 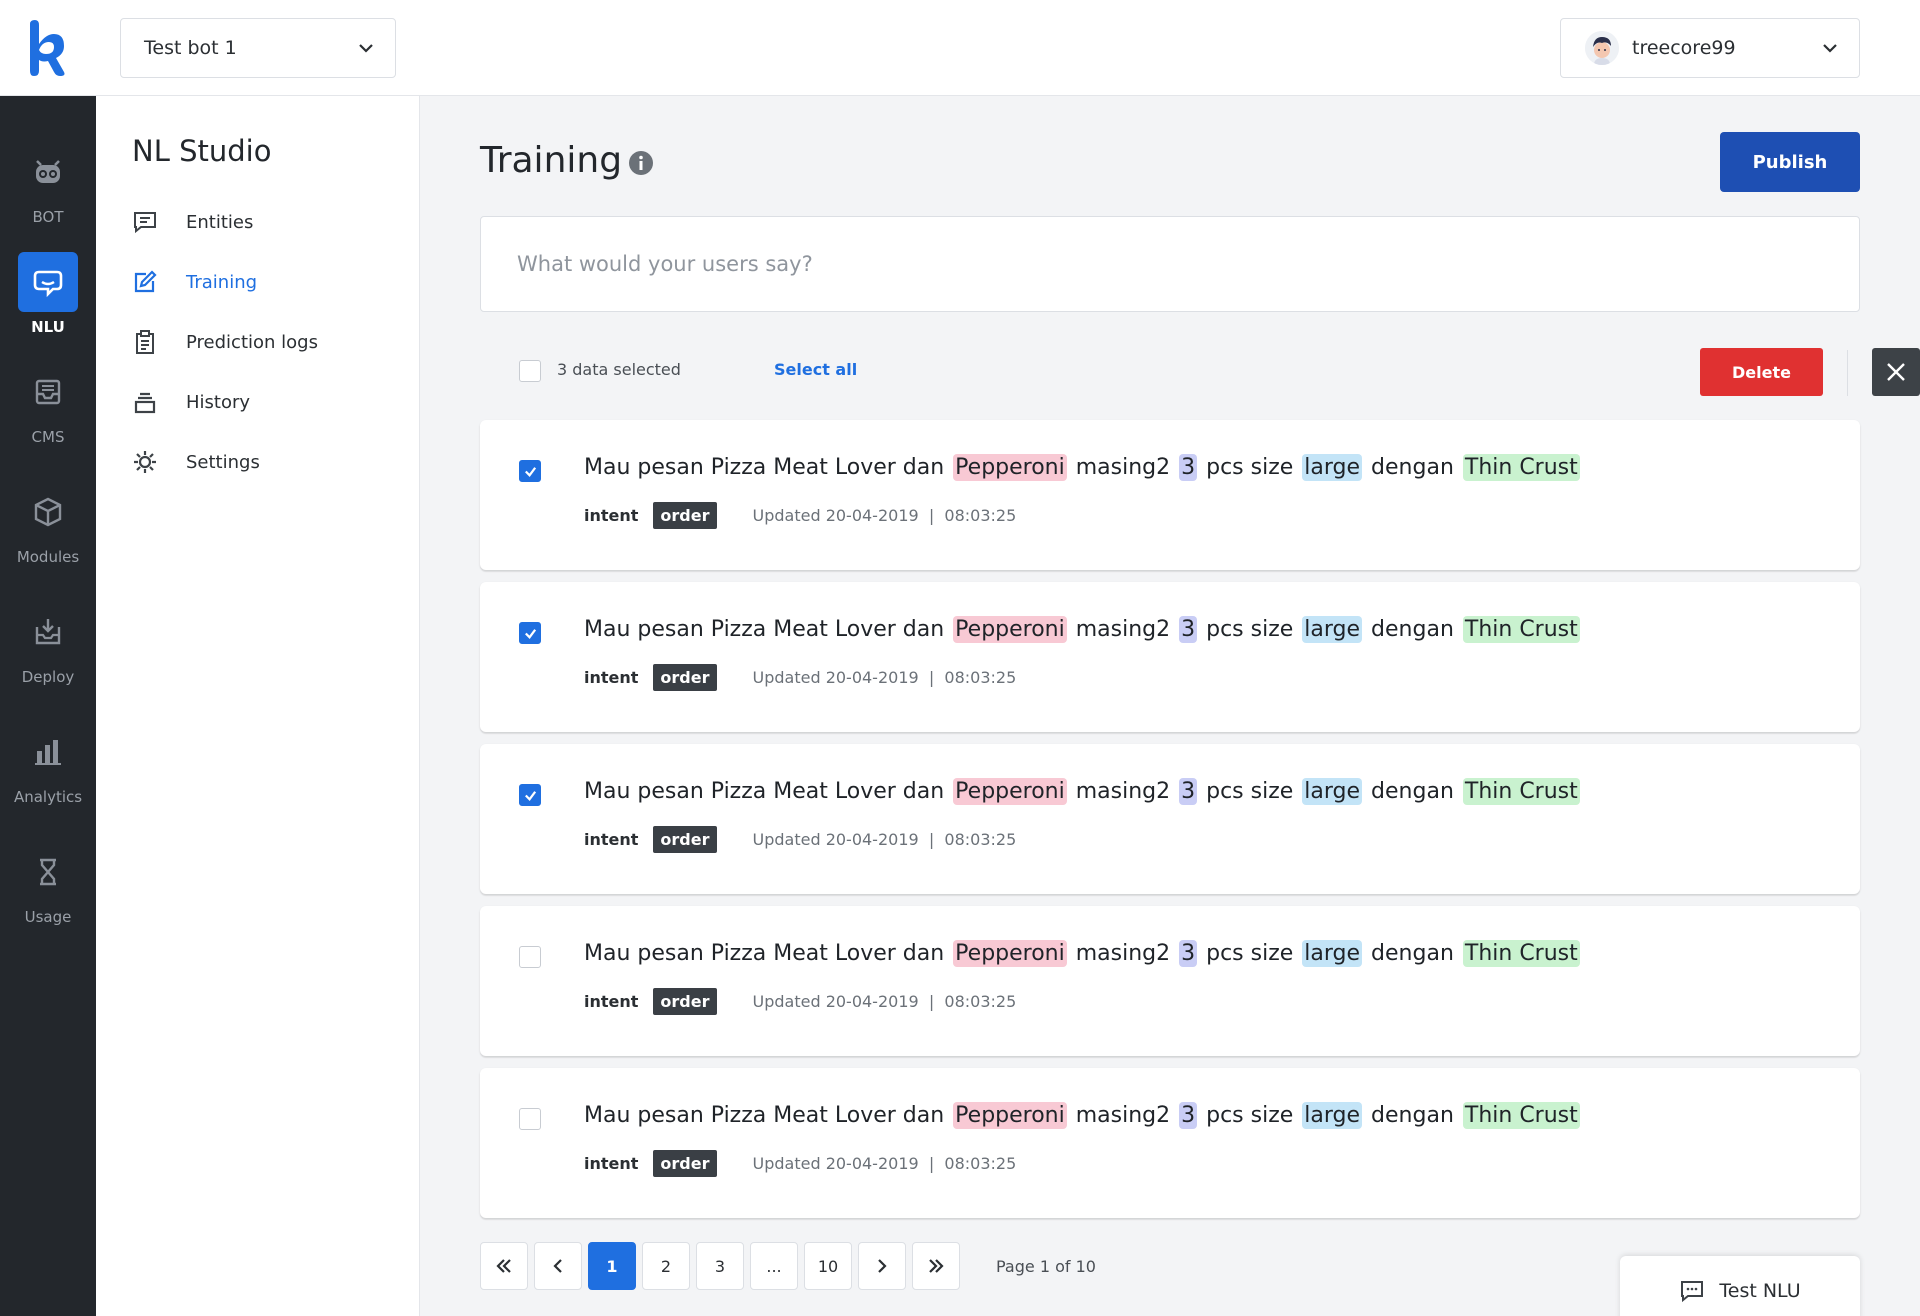 I want to click on rail-item-label: Usage, so click(x=48, y=917).